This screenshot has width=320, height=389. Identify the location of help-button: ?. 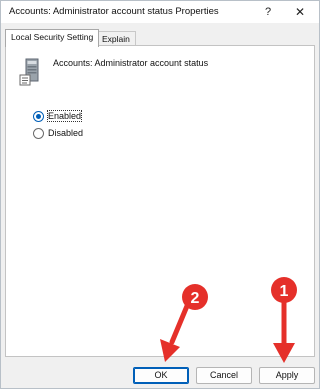
(268, 12).